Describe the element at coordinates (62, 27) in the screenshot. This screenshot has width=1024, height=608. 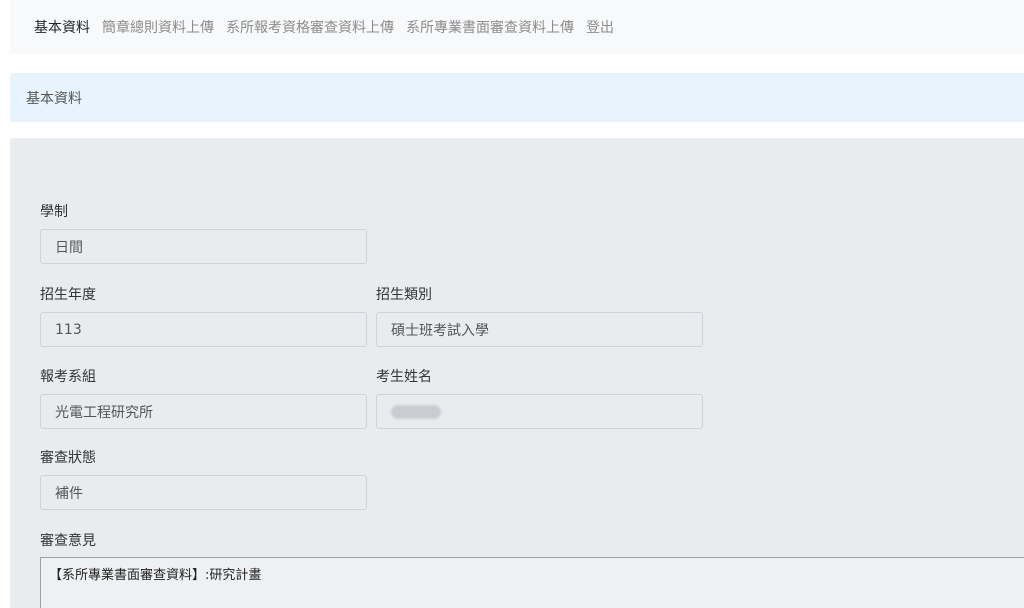
I see `nav-item-basic-info: 基本資料` at that location.